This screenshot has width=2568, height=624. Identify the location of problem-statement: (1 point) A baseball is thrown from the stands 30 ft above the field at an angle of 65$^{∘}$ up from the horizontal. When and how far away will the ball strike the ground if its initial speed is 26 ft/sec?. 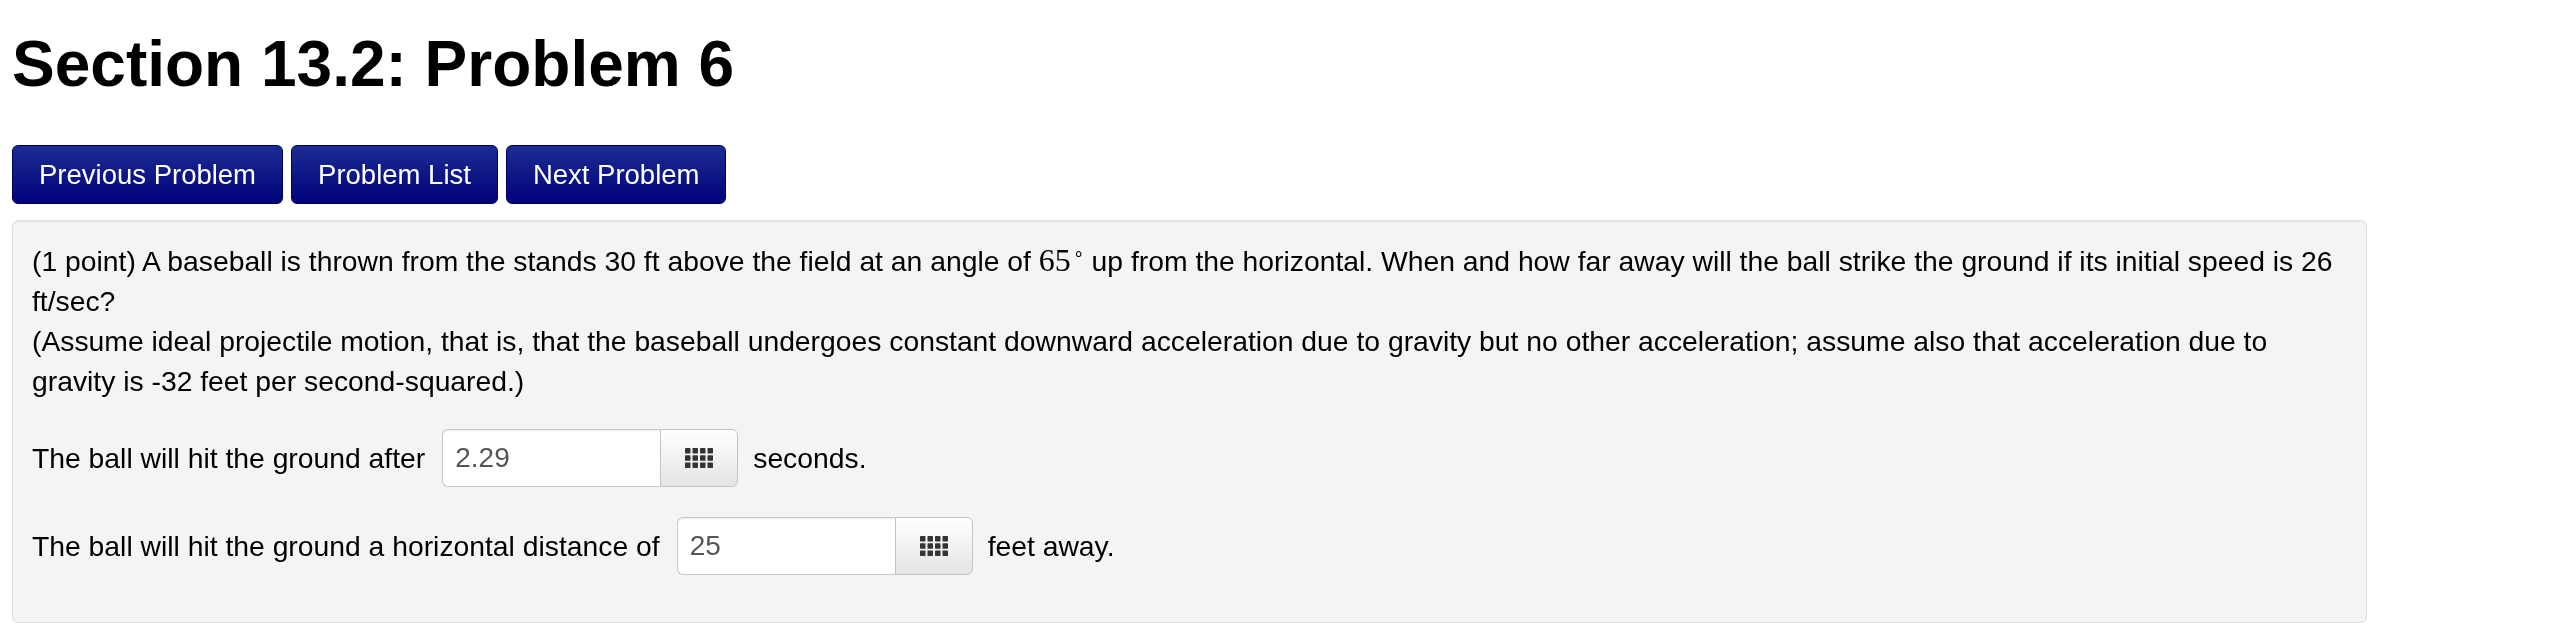
(1183, 280).